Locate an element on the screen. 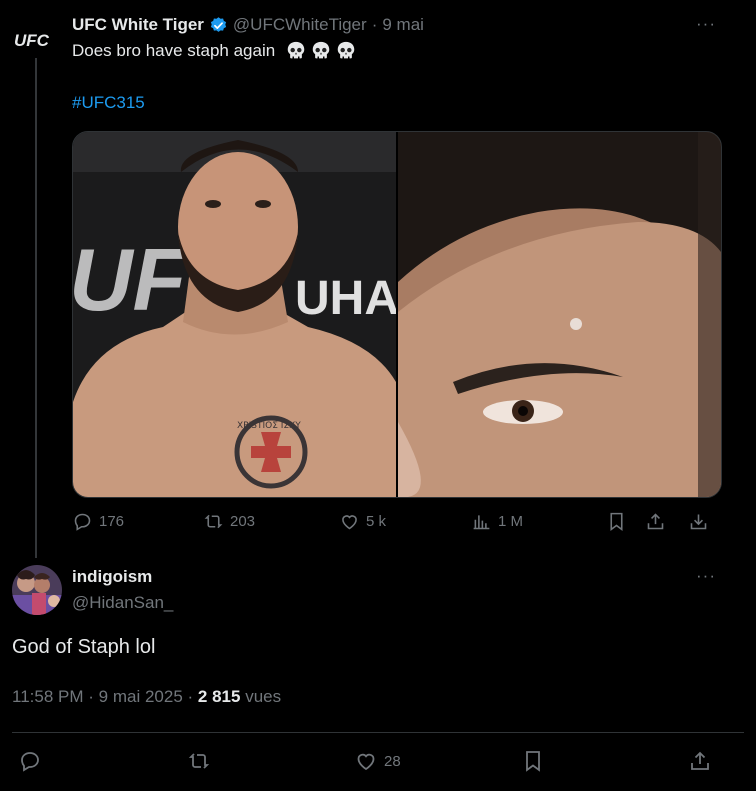  like-button: 5 k is located at coordinates (362, 521).